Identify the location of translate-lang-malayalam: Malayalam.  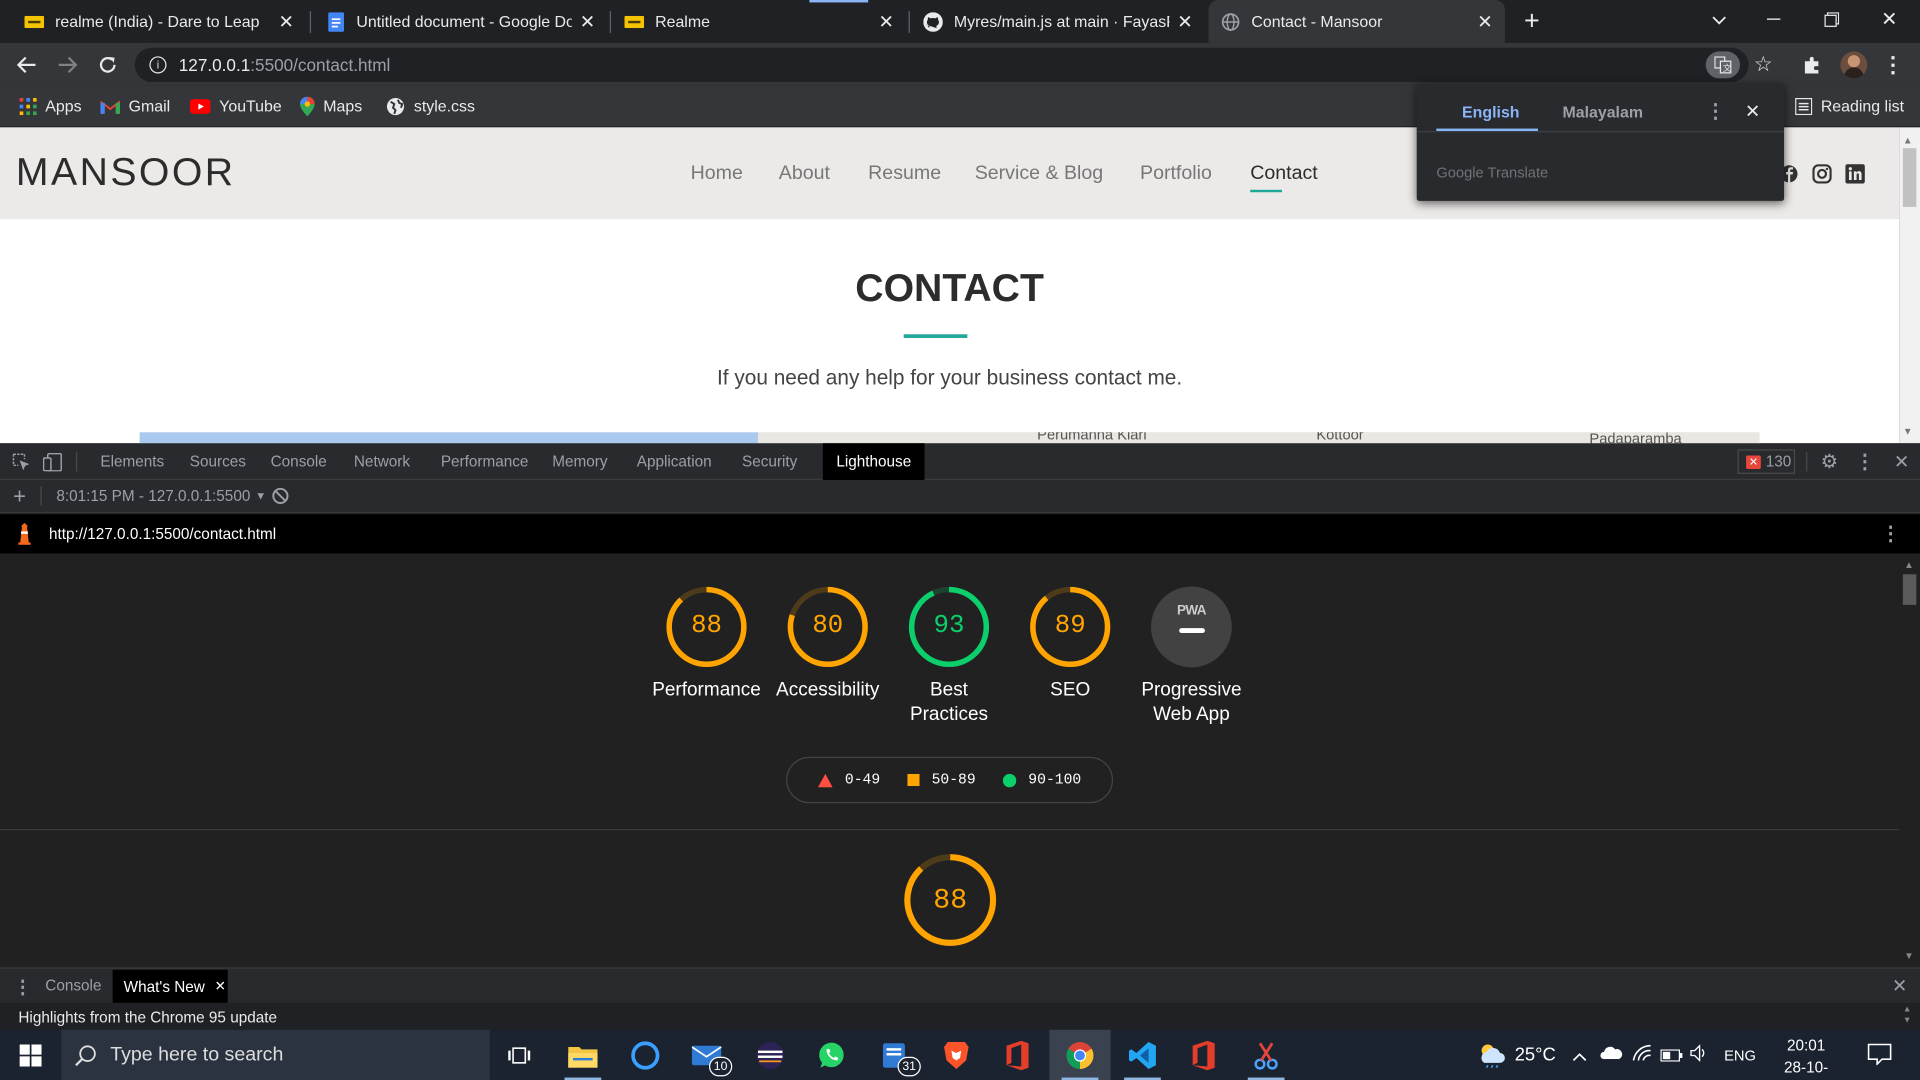
(1602, 112).